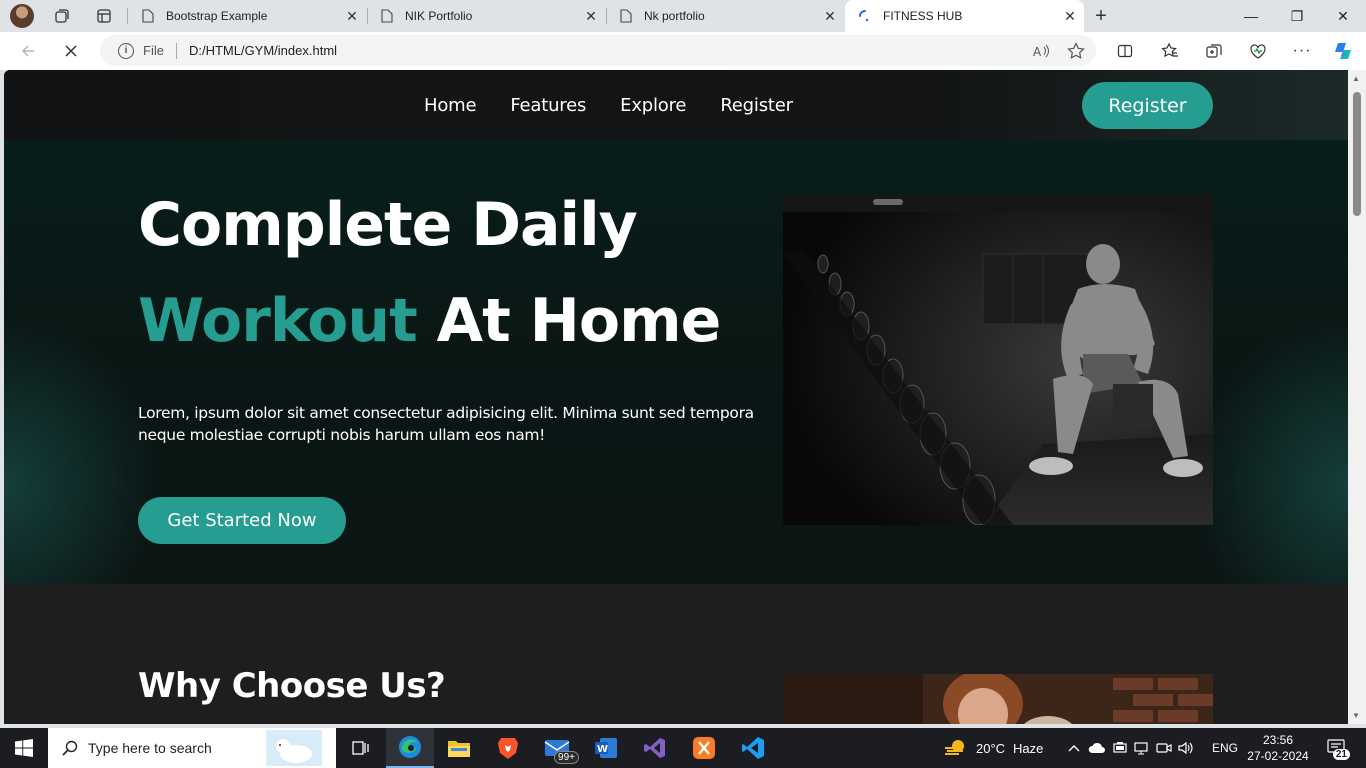 This screenshot has height=768, width=1366. Describe the element at coordinates (1142, 748) in the screenshot. I see `network-icon` at that location.